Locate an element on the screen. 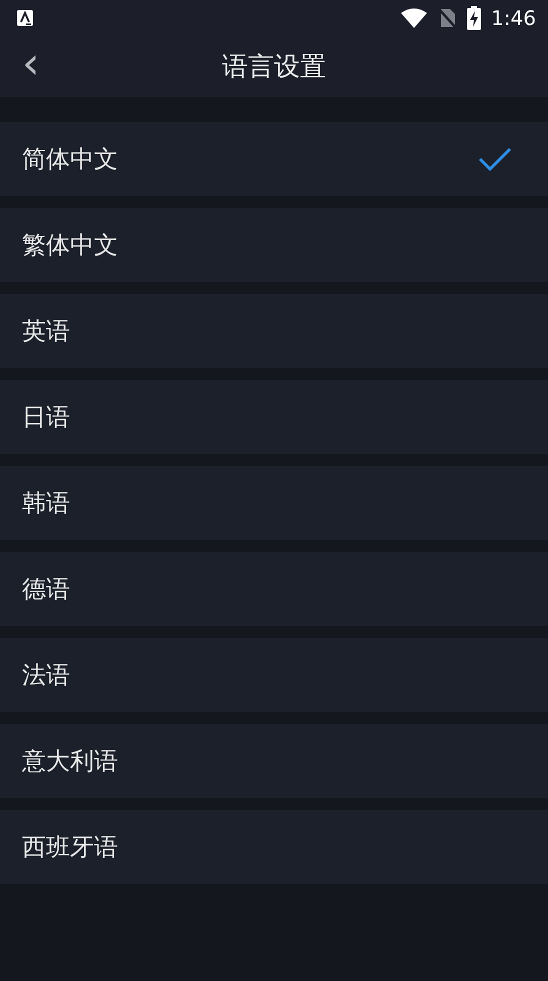 This screenshot has width=548, height=981. language-label: 繁体中文 is located at coordinates (70, 245).